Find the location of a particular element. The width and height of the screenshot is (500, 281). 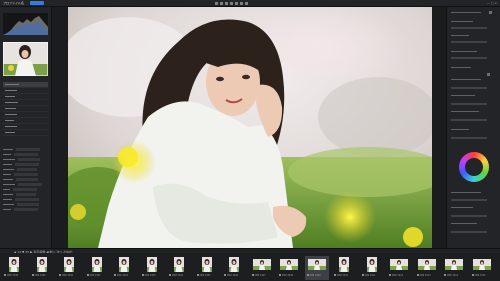

thumbnail-filename: 2MZ 2411 is located at coordinates (370, 275).